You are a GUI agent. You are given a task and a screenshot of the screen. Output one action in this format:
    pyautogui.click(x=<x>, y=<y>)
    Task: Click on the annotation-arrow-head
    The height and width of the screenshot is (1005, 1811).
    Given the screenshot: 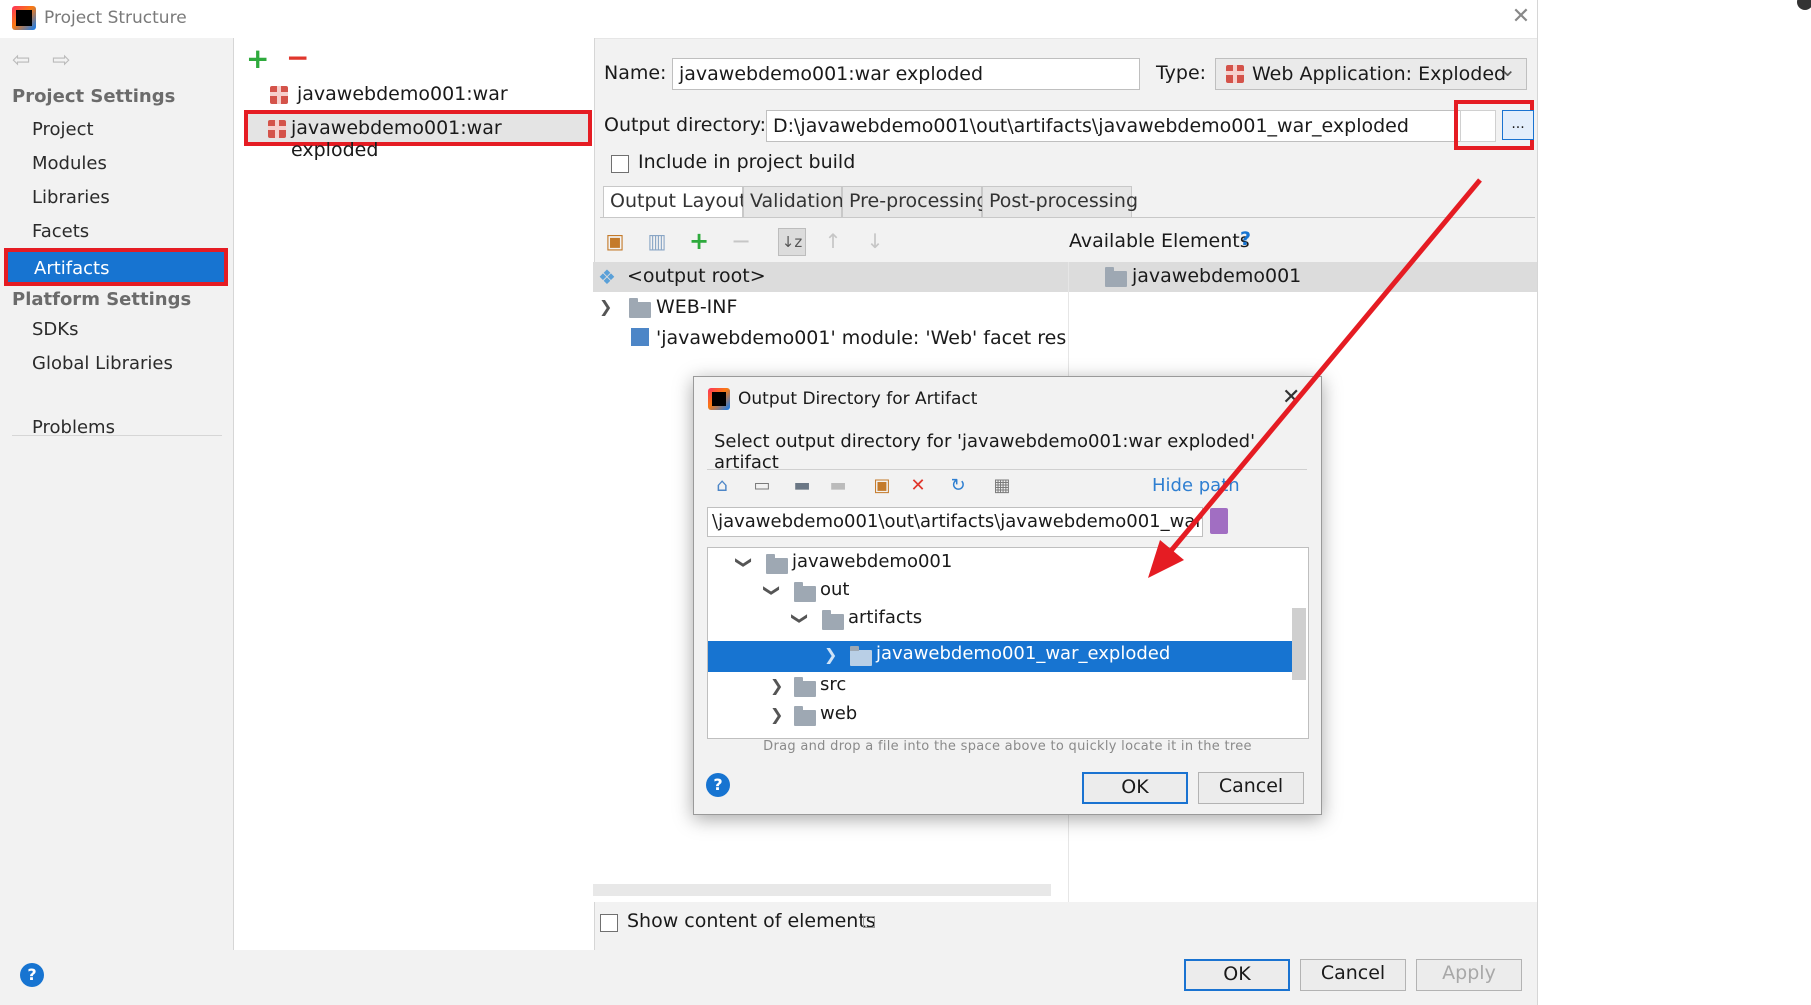 What is the action you would take?
    pyautogui.click(x=1166, y=559)
    